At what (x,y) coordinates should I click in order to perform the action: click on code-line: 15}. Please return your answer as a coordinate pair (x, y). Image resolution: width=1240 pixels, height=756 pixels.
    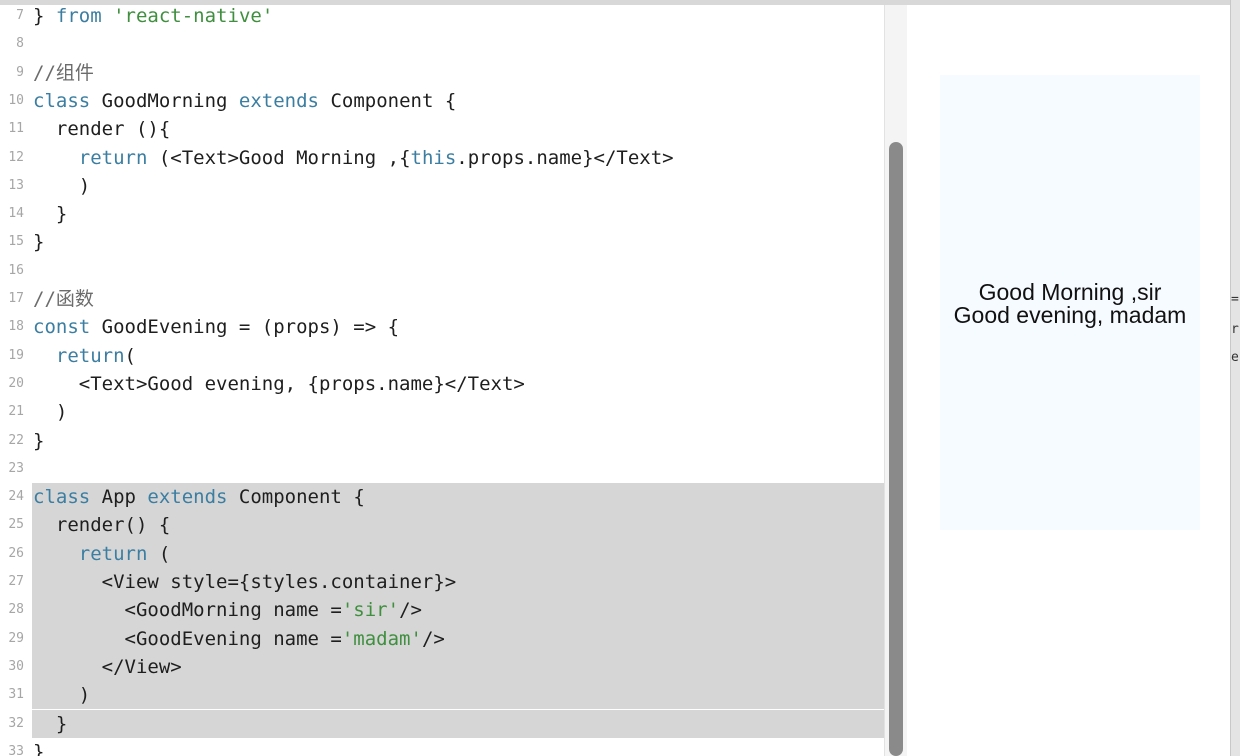
    Looking at the image, I should click on (442, 242).